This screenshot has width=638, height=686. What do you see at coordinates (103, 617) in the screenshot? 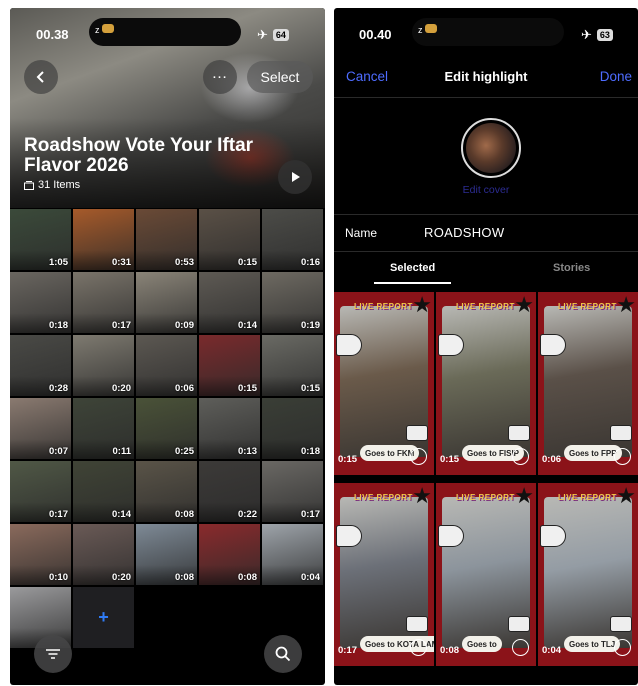
I see `add-media-button: +` at bounding box center [103, 617].